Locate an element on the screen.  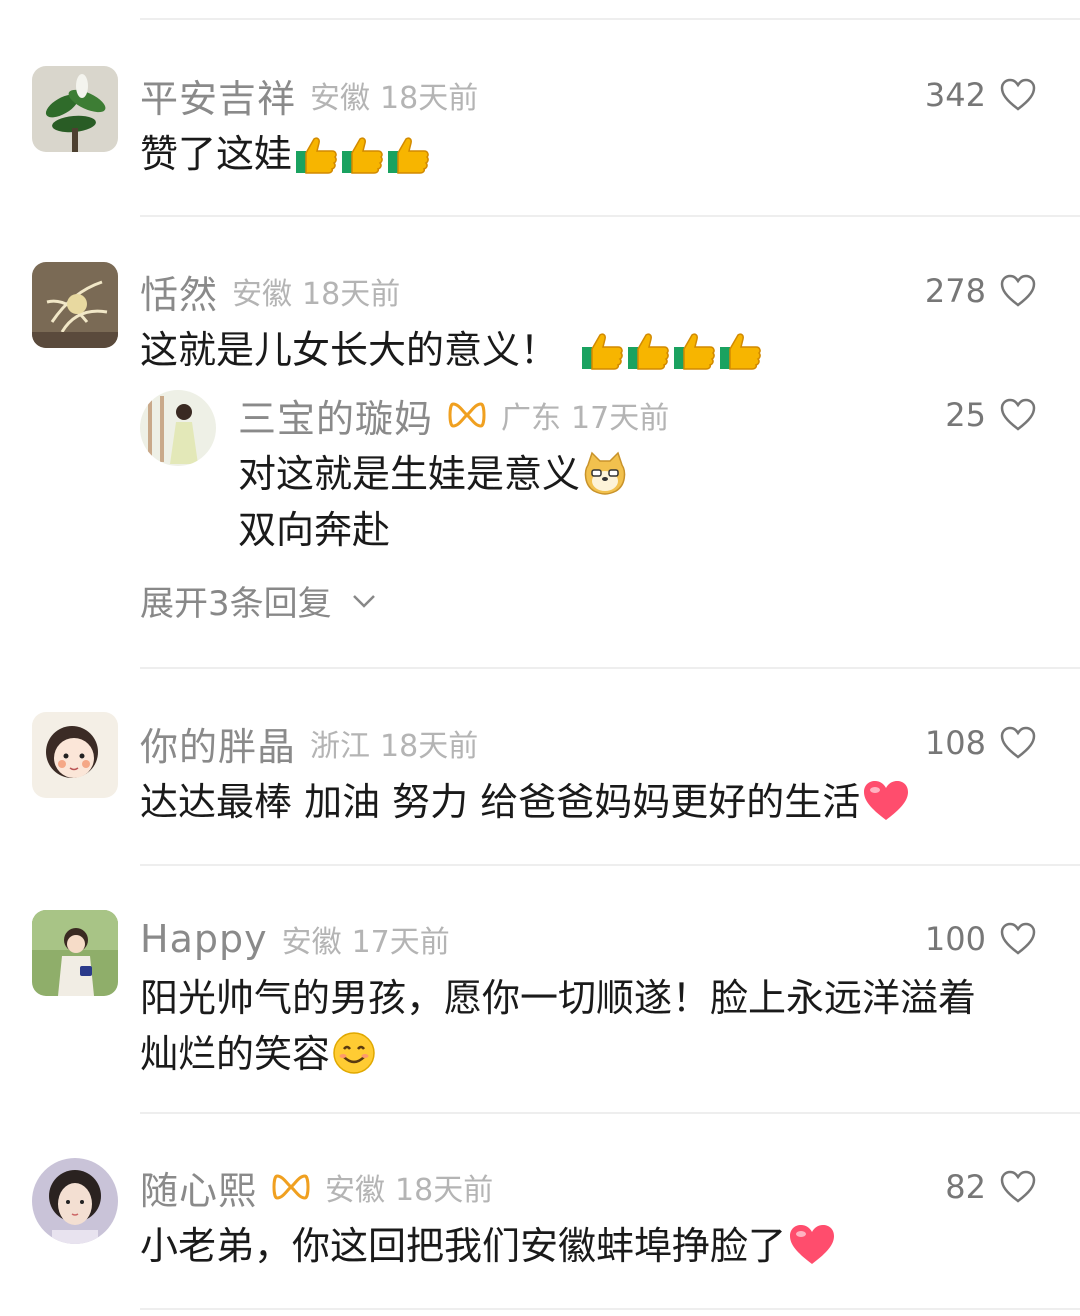
like-button: 108 is located at coordinates (980, 743).